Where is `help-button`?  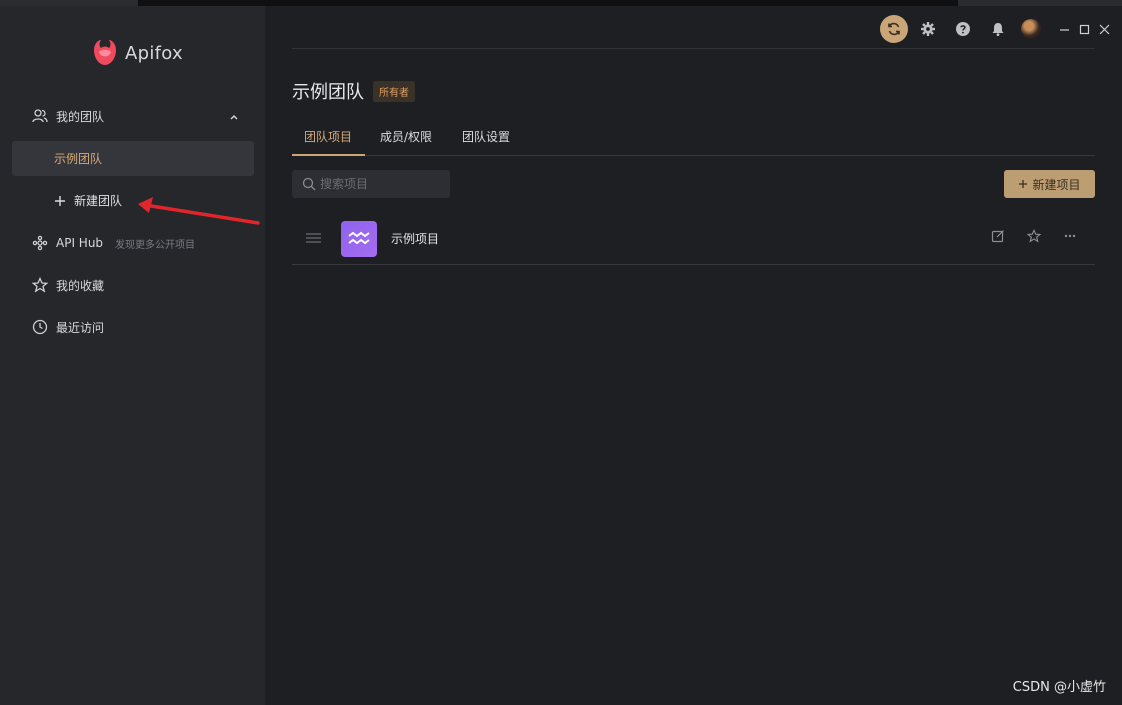 help-button is located at coordinates (963, 29).